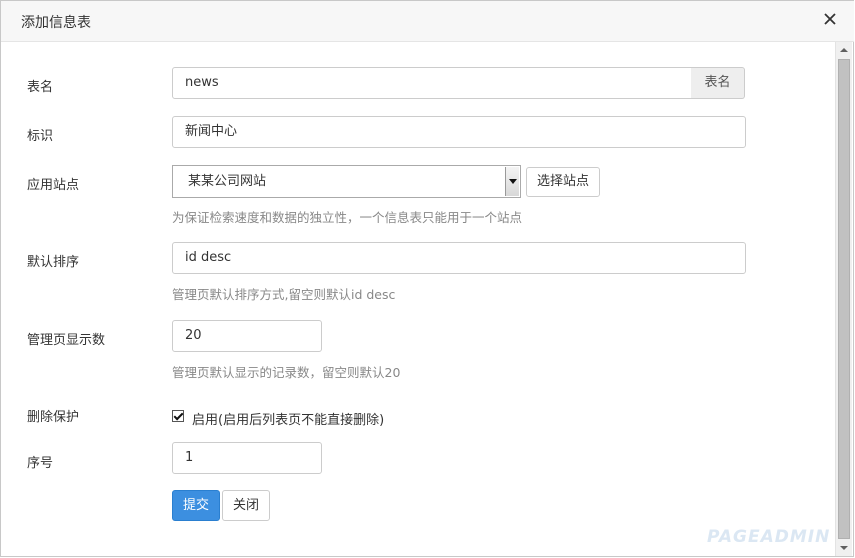 The image size is (855, 558). I want to click on site-label: 应用站点, so click(53, 185).